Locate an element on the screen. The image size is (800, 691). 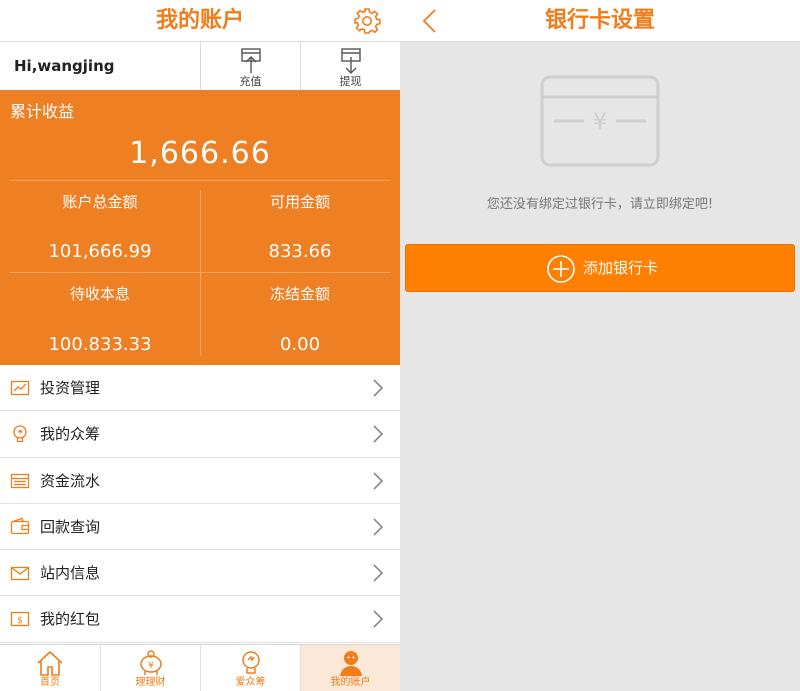
bank-card-header: 银行卡设置 is located at coordinates (600, 21).